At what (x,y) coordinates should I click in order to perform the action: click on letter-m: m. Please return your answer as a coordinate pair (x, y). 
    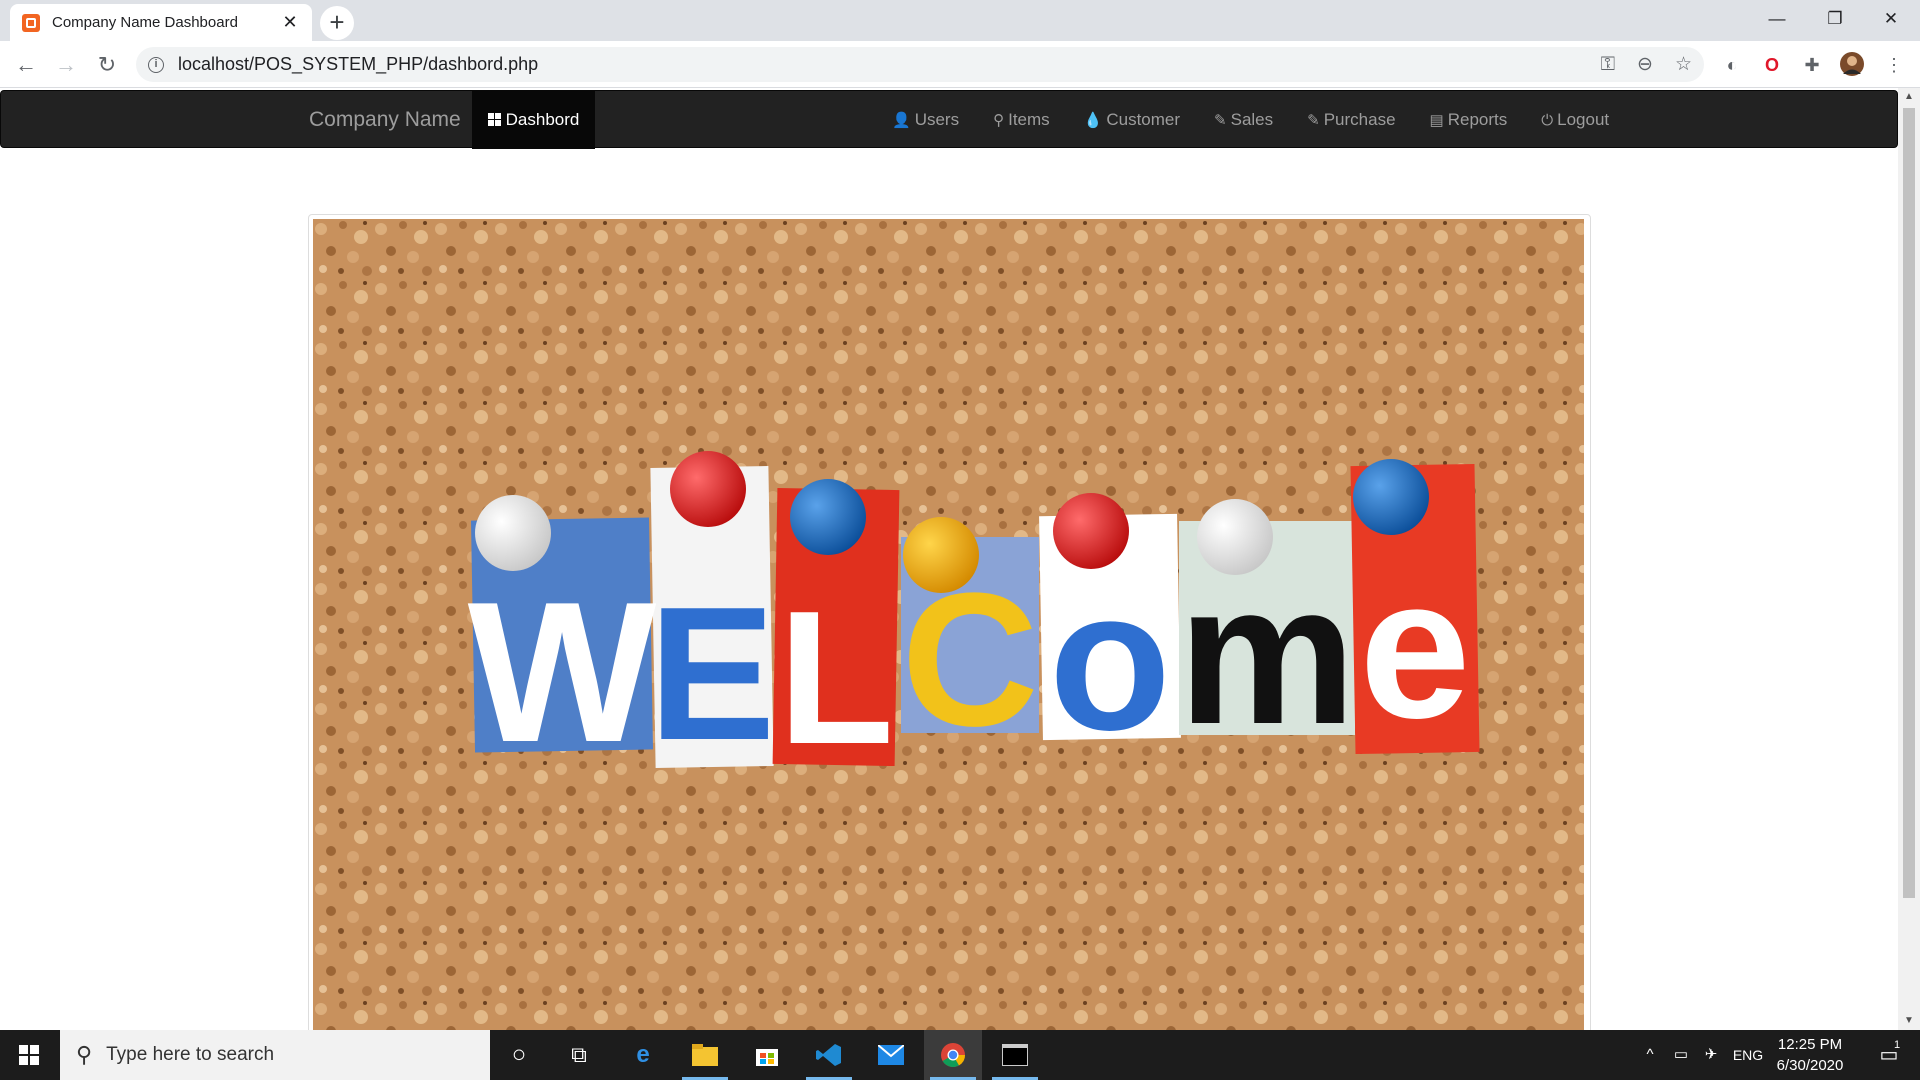
    Looking at the image, I should click on (1267, 654).